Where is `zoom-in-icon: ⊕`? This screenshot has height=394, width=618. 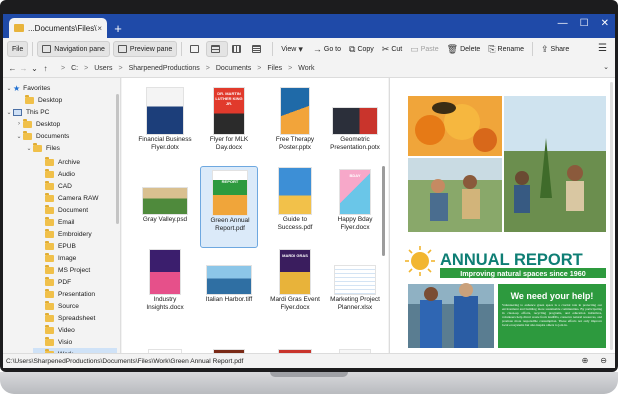
zoom-in-icon: ⊕ is located at coordinates (585, 360).